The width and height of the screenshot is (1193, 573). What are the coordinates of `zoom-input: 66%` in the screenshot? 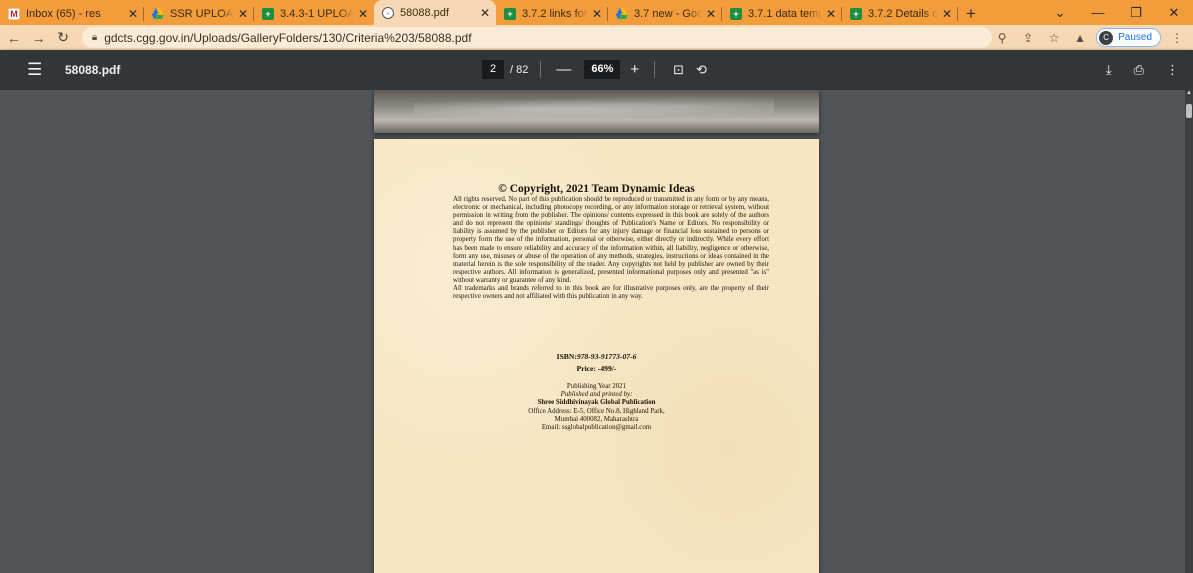 It's located at (602, 69).